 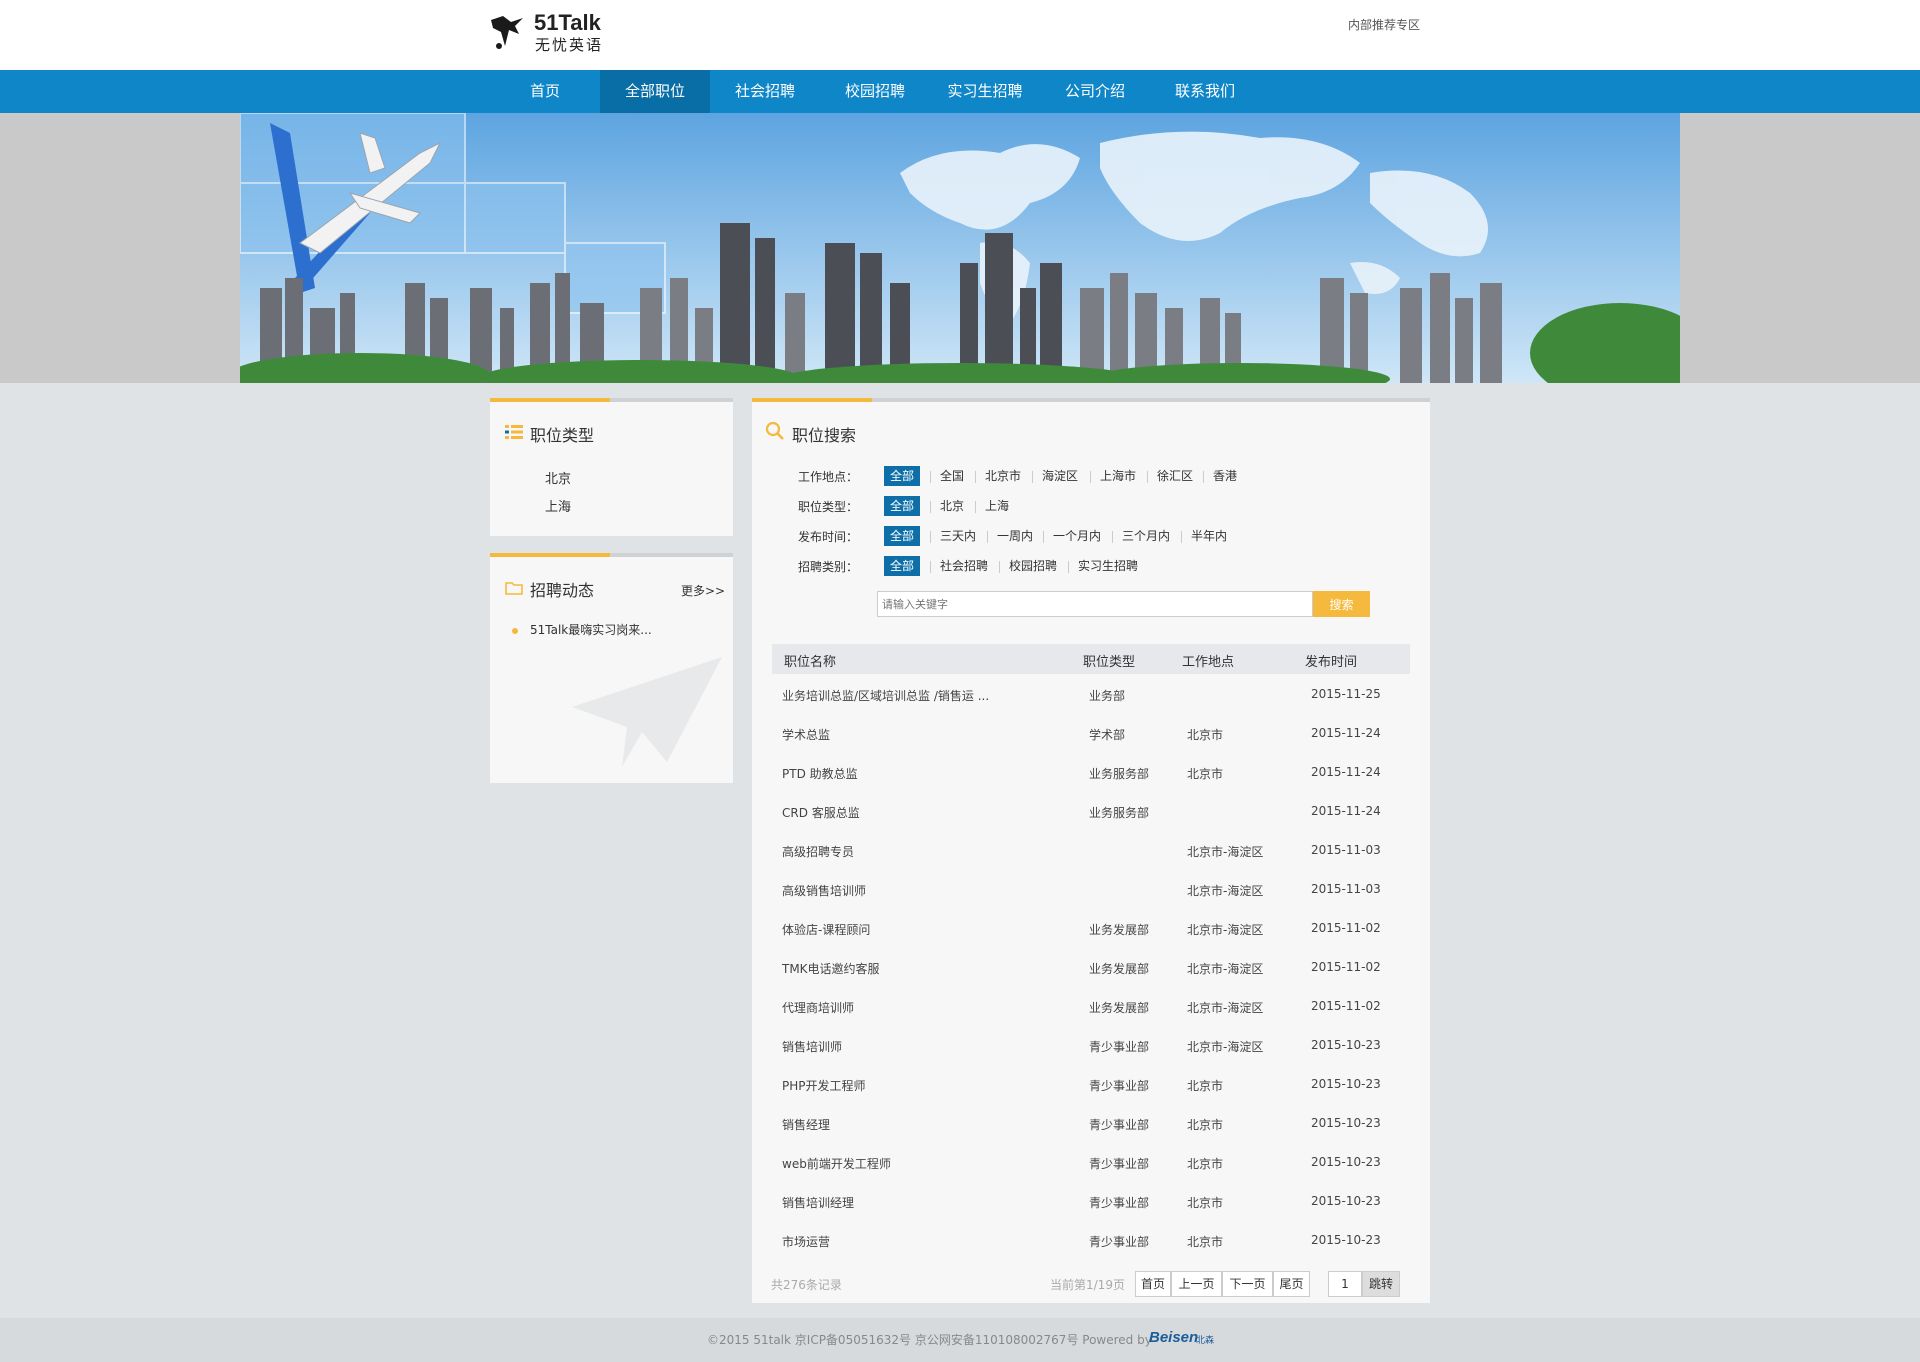 I want to click on search-button: 搜索, so click(x=1341, y=604).